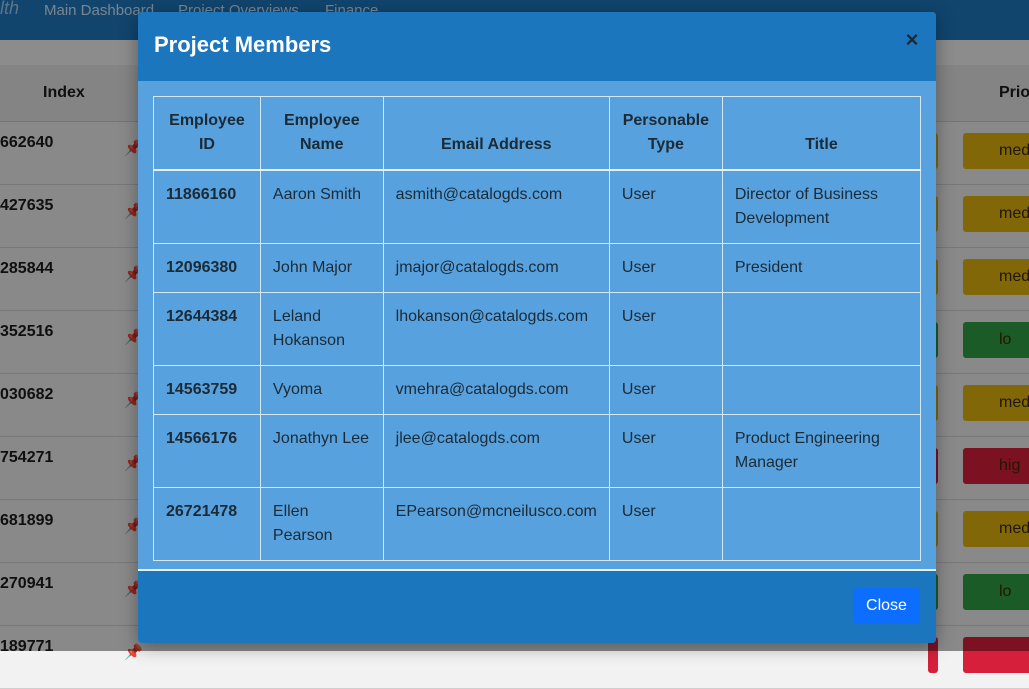 The image size is (1029, 689). Describe the element at coordinates (496, 329) in the screenshot. I see `email-cell: lhokanson@catalogds.com` at that location.